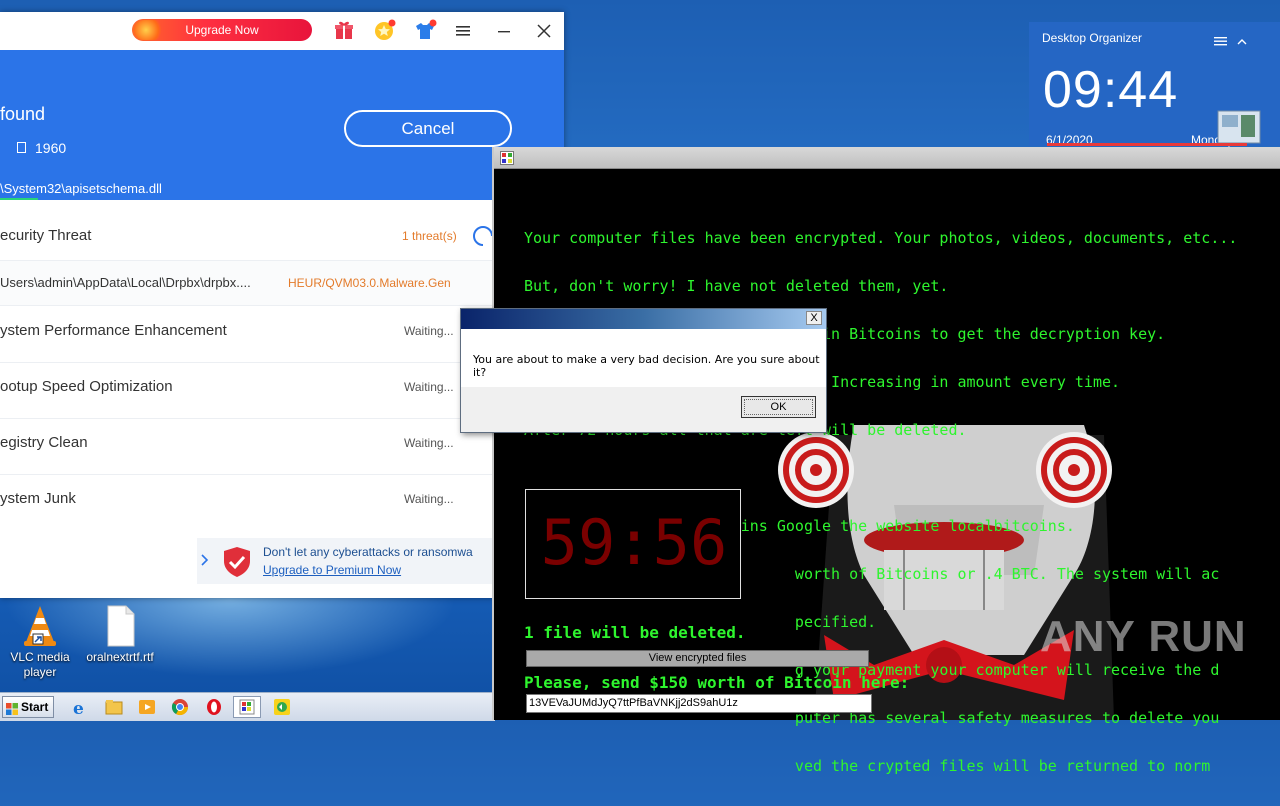  I want to click on dialog-close-button: X, so click(814, 318).